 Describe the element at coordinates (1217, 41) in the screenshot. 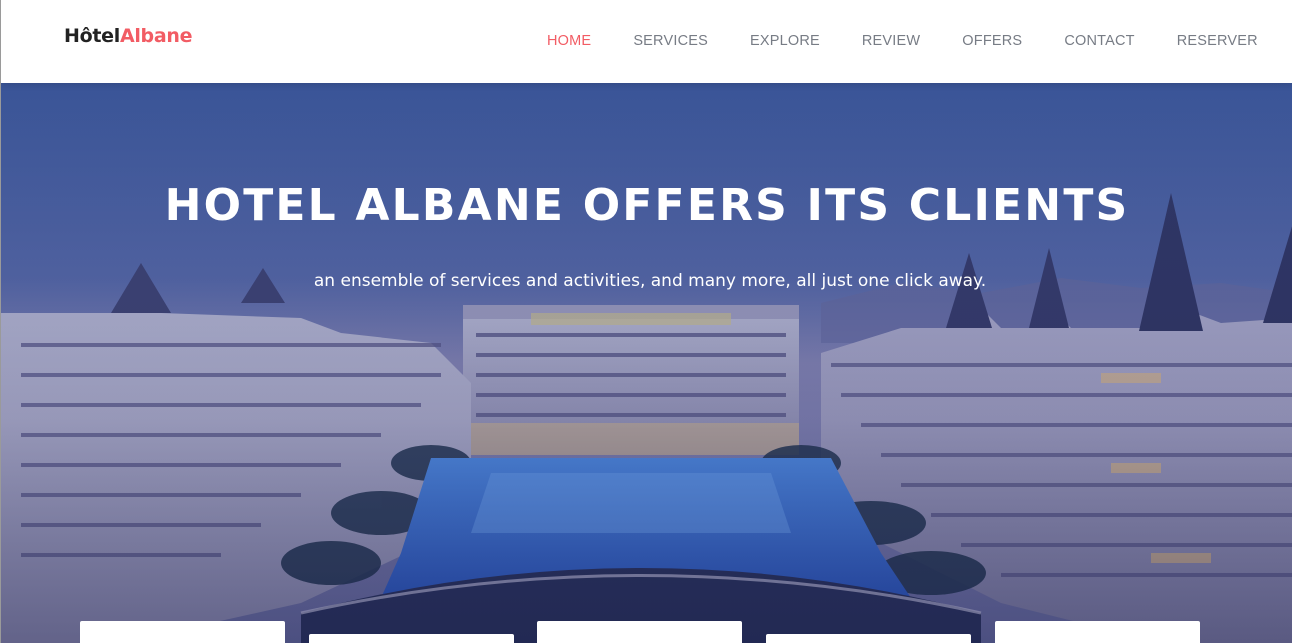

I see `nav-item-reserver: RESERVER` at that location.